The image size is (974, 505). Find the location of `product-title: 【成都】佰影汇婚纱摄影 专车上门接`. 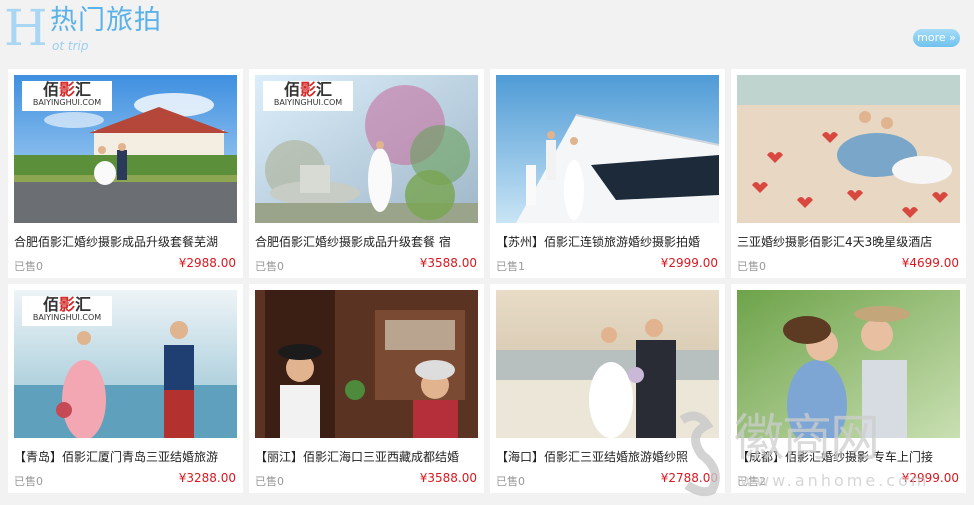

product-title: 【成都】佰影汇婚纱摄影 专车上门接 is located at coordinates (848, 457).